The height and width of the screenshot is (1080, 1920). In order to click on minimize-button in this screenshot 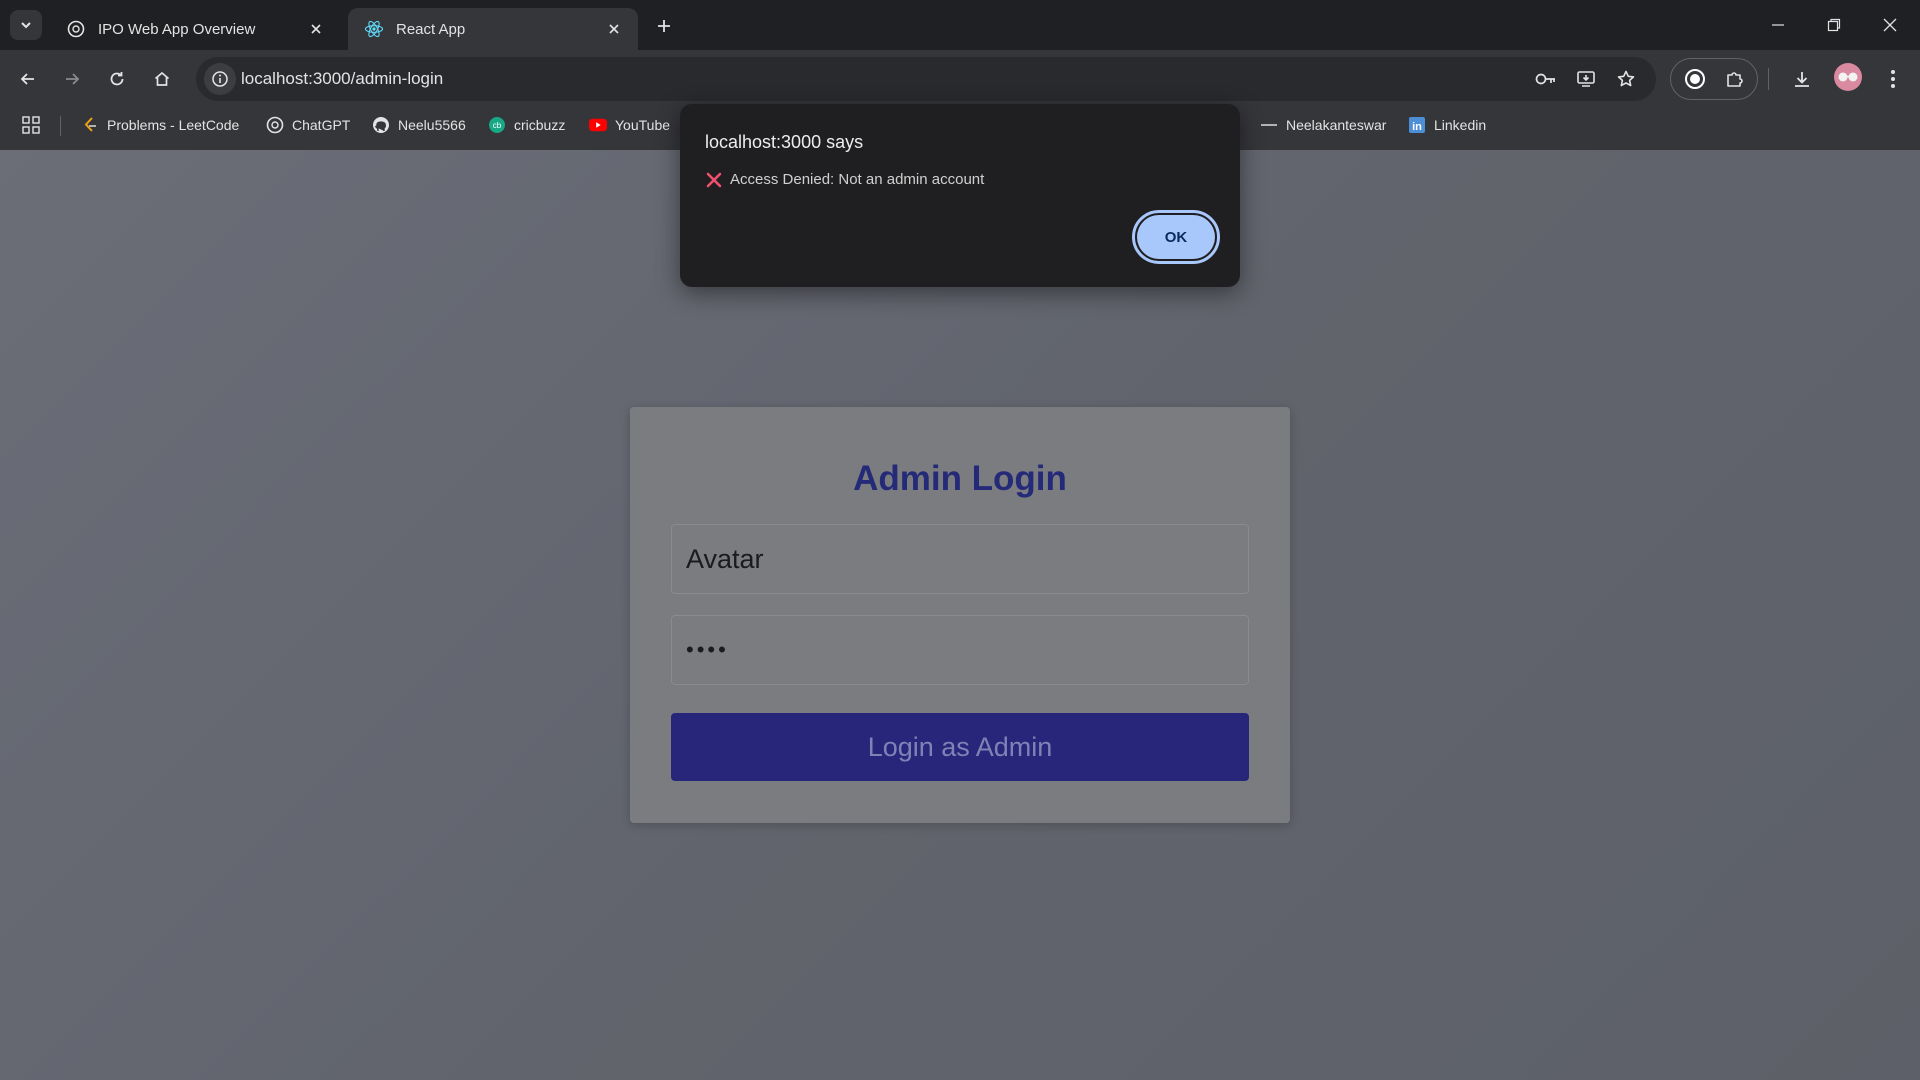, I will do `click(1778, 25)`.